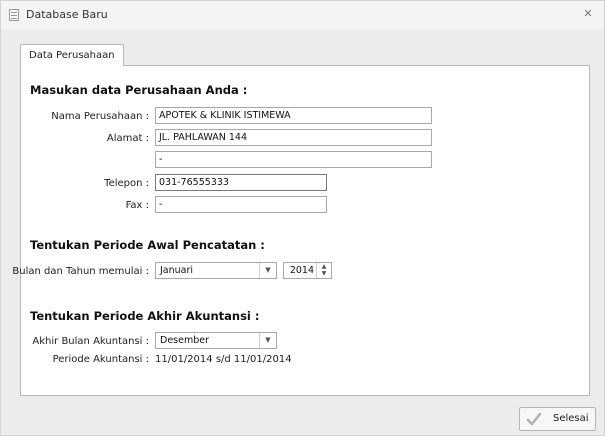 The width and height of the screenshot is (605, 436). What do you see at coordinates (126, 183) in the screenshot?
I see `phone-label: Telepon :` at bounding box center [126, 183].